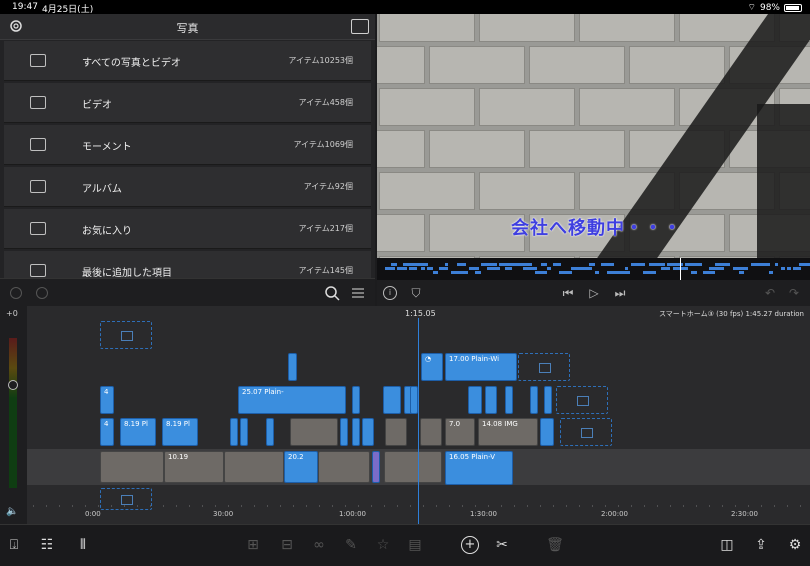  I want to click on skip-forward-icon: ⏭, so click(620, 293).